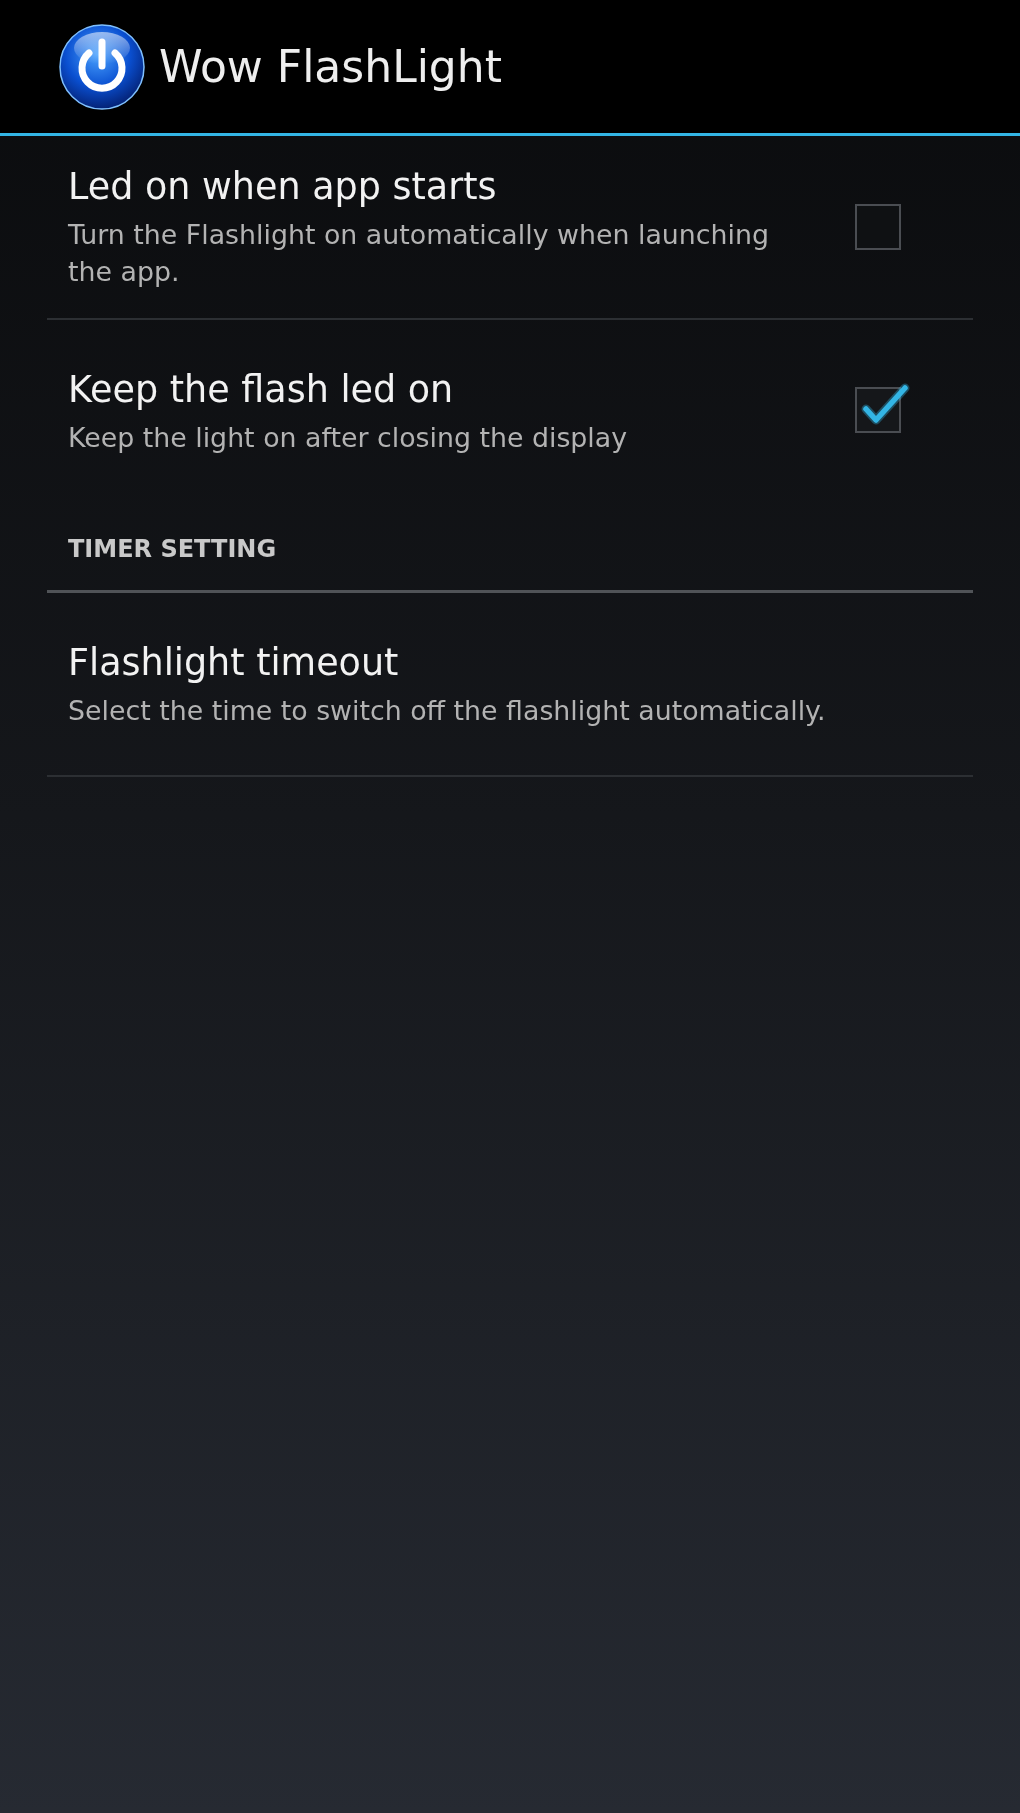 The width and height of the screenshot is (1020, 1813). I want to click on preference-summary: Turn the Flashlight on automatically when launching the app., so click(419, 253).